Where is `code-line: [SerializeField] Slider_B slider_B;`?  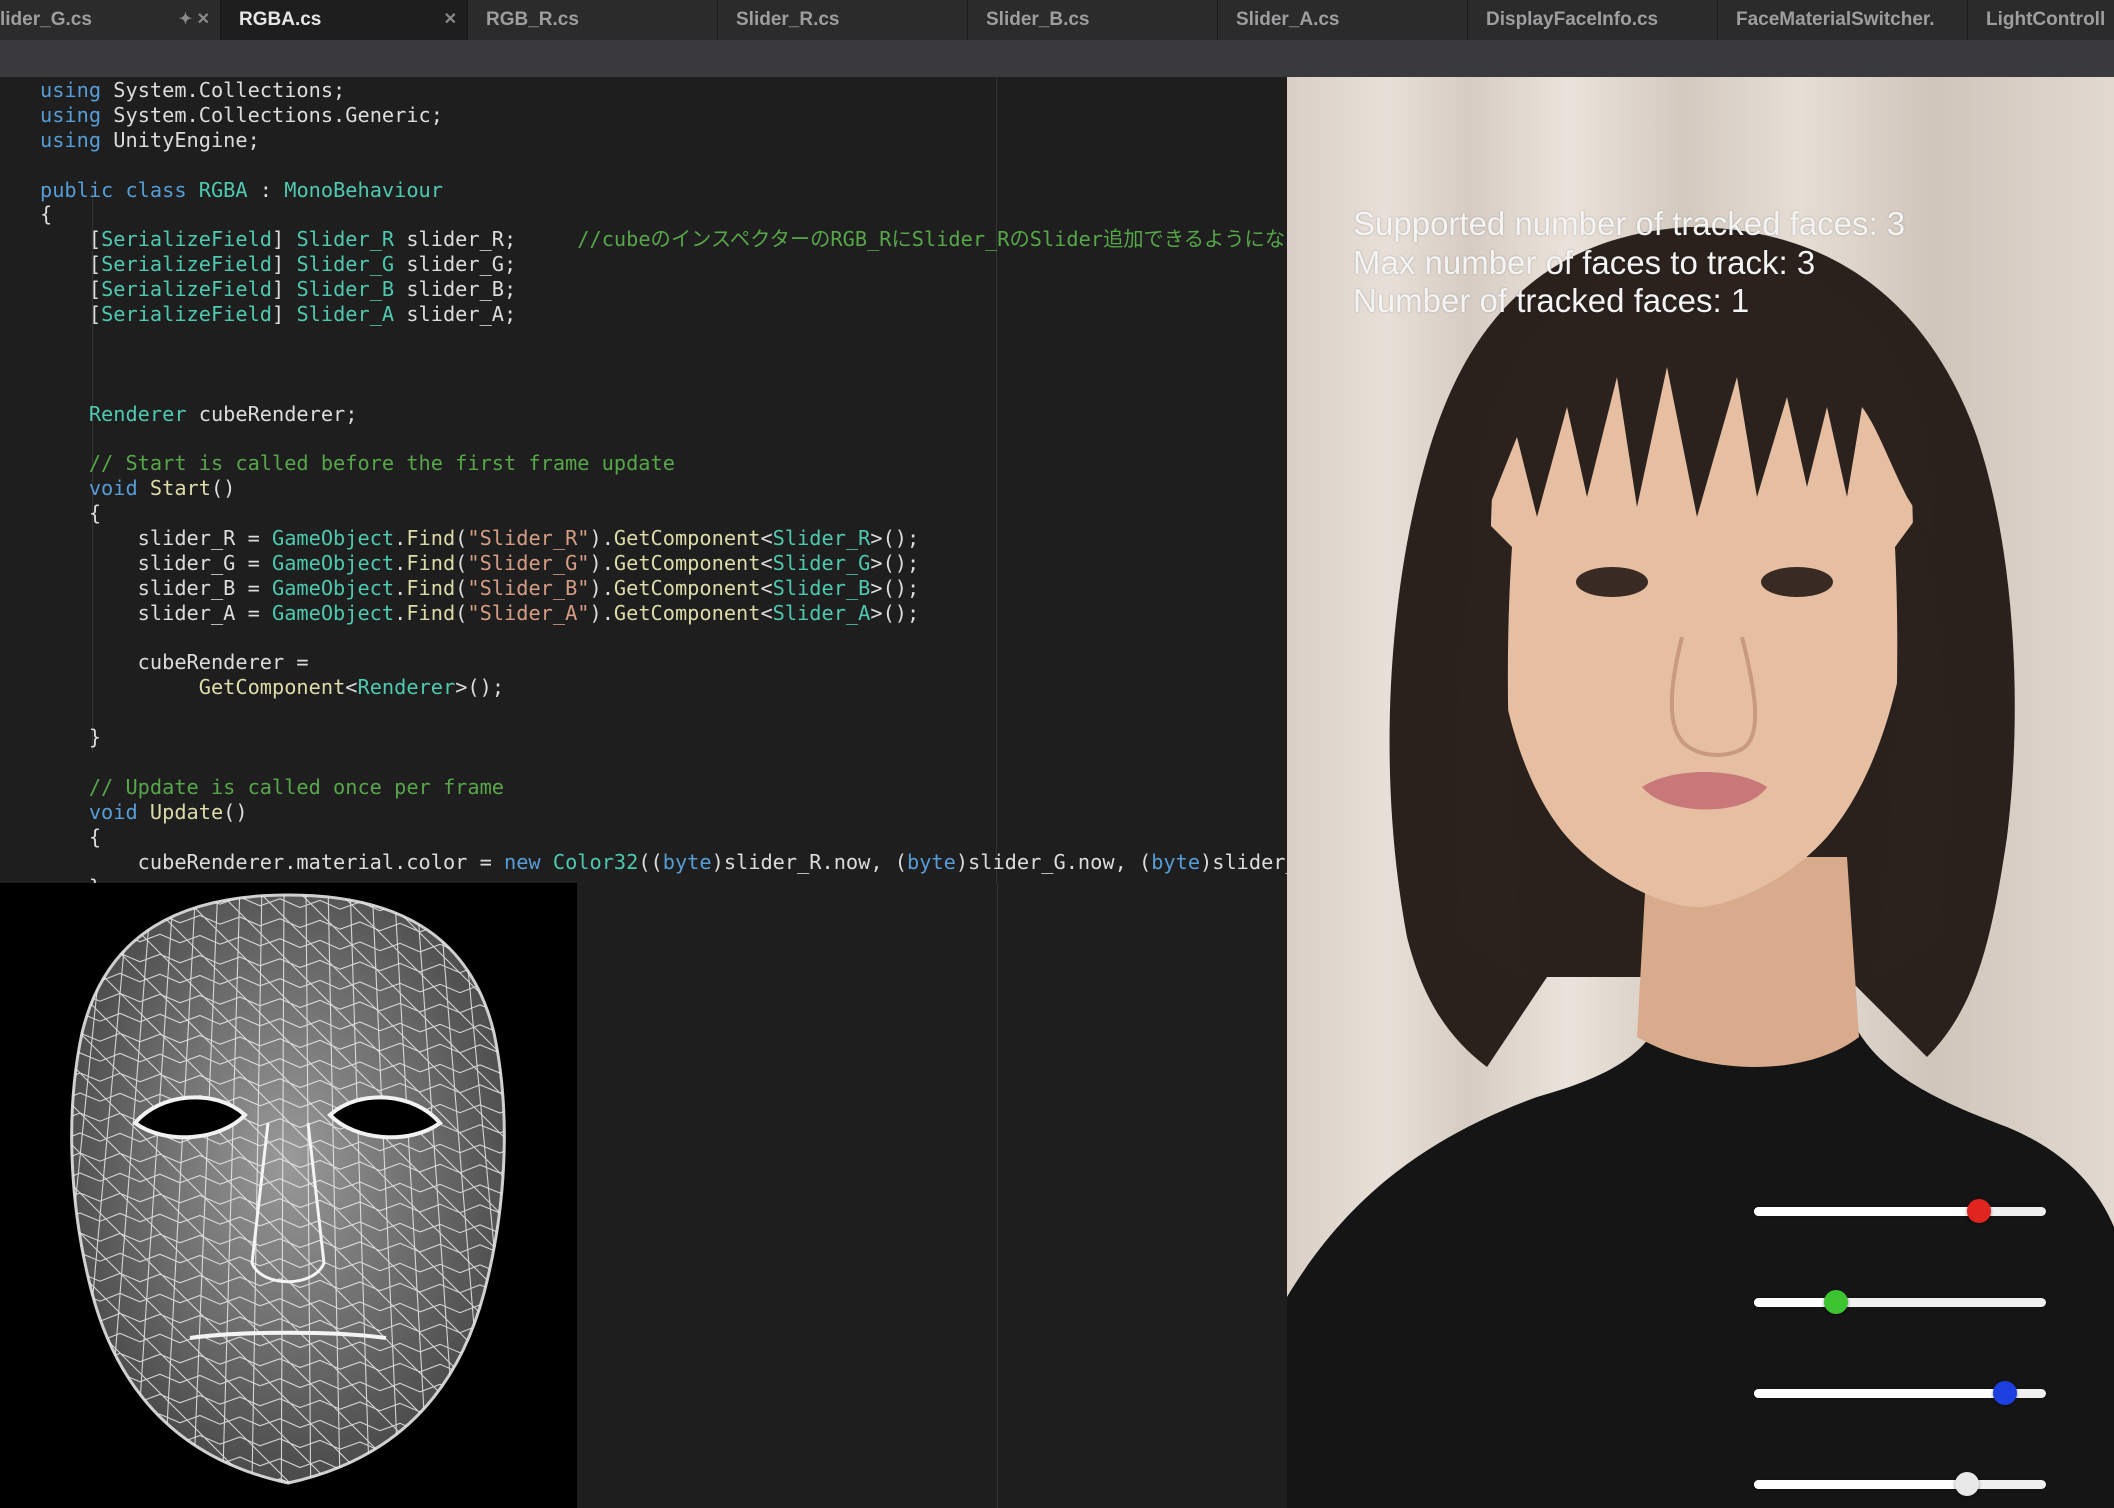
code-line: [SerializeField] Slider_B slider_B; is located at coordinates (663, 289).